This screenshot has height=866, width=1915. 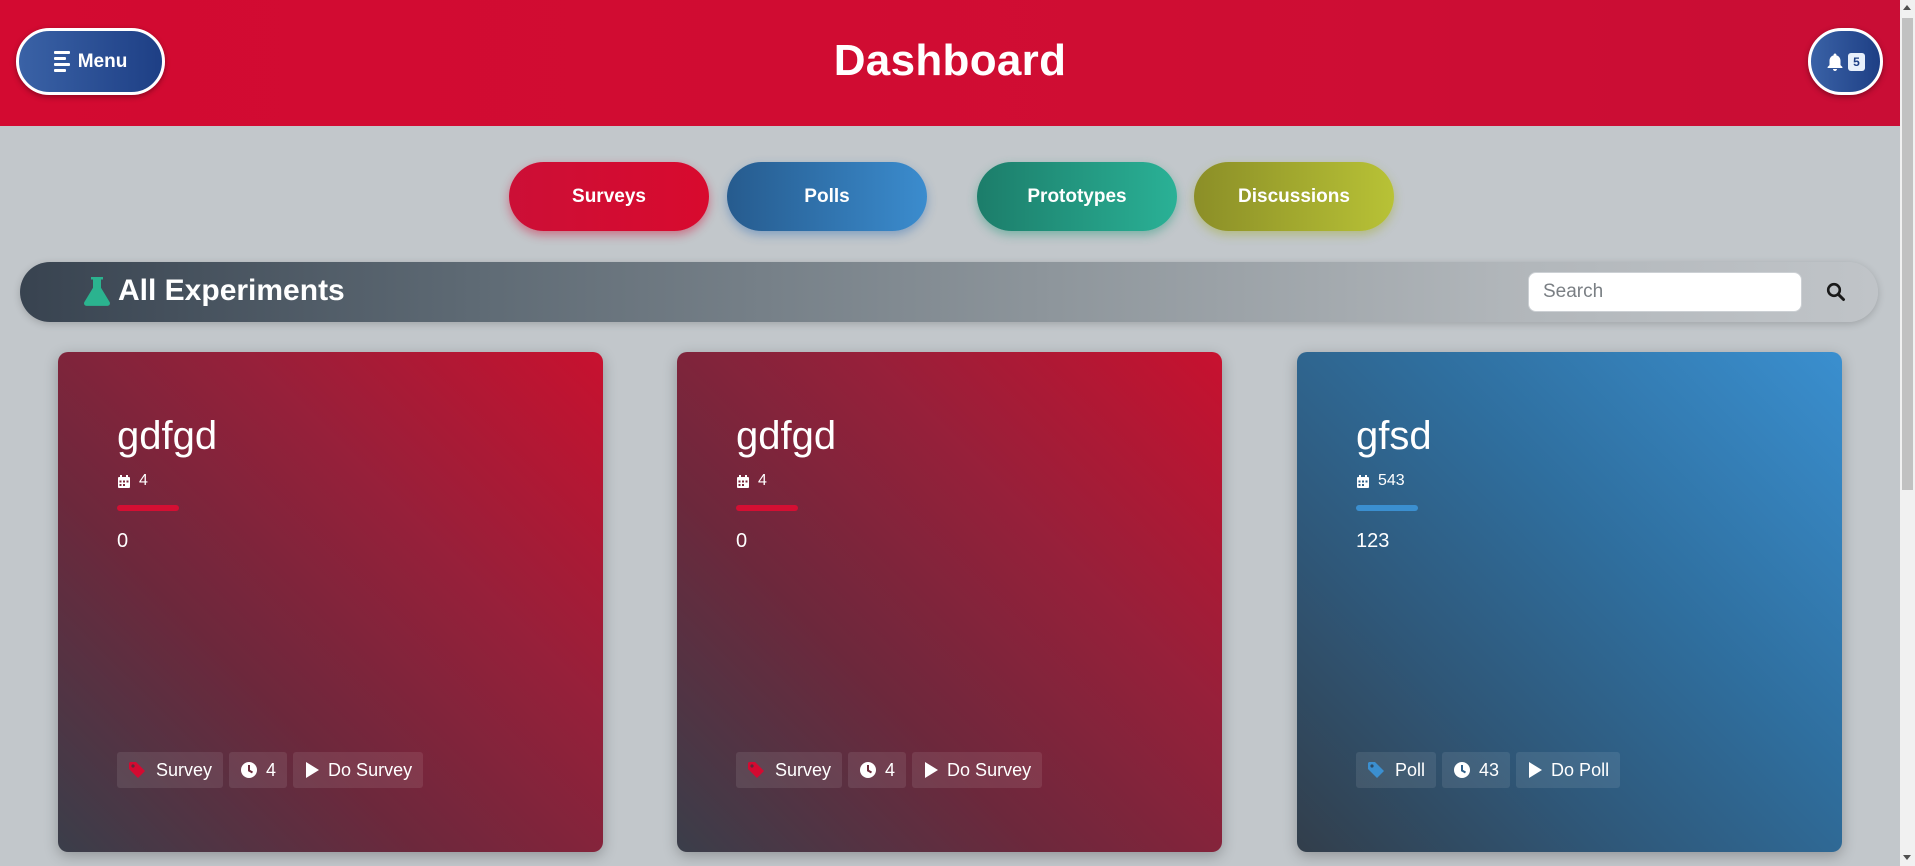 What do you see at coordinates (1476, 770) in the screenshot?
I see `card-duration-chip: 43` at bounding box center [1476, 770].